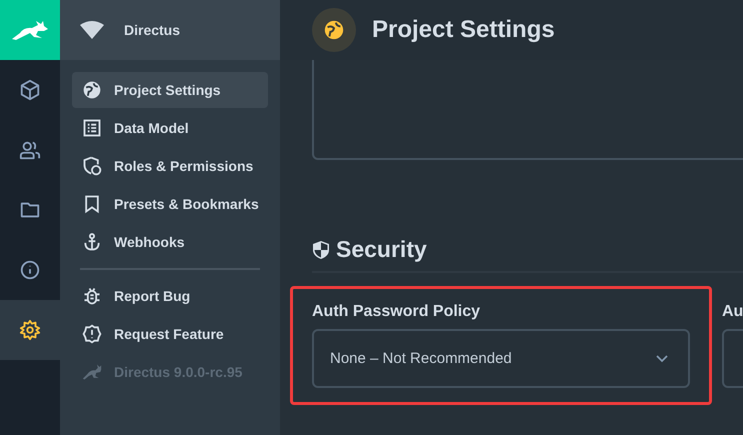 Image resolution: width=743 pixels, height=435 pixels. I want to click on rabbit-logo-icon, so click(30, 30).